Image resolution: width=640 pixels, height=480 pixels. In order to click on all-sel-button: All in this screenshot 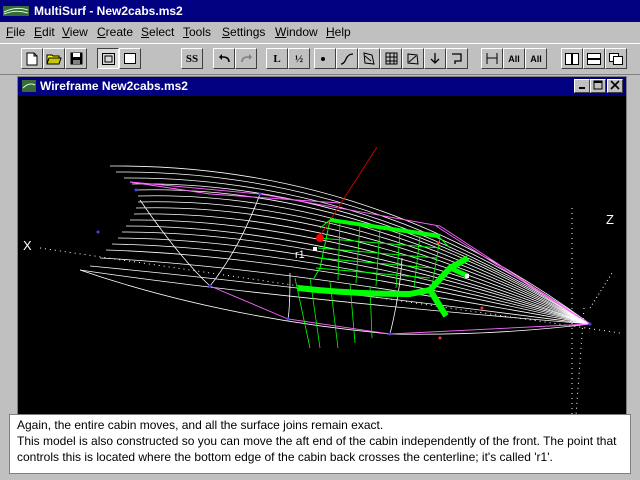, I will do `click(514, 58)`.